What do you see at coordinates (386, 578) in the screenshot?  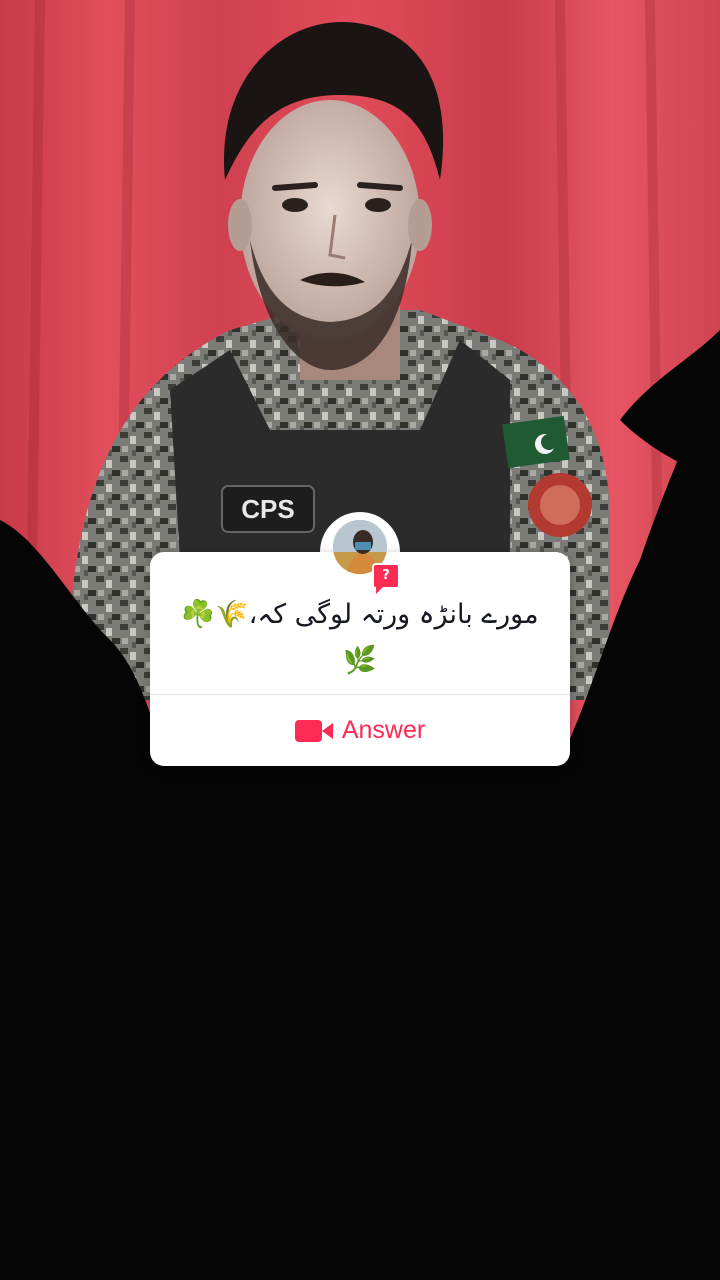 I see `question-badge-icon: ?` at bounding box center [386, 578].